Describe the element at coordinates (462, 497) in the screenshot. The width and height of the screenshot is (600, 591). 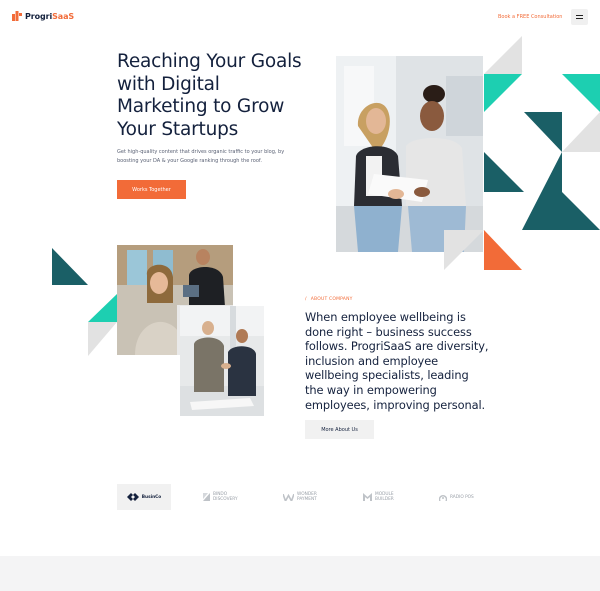
I see `partner-name: RADIO POS` at that location.